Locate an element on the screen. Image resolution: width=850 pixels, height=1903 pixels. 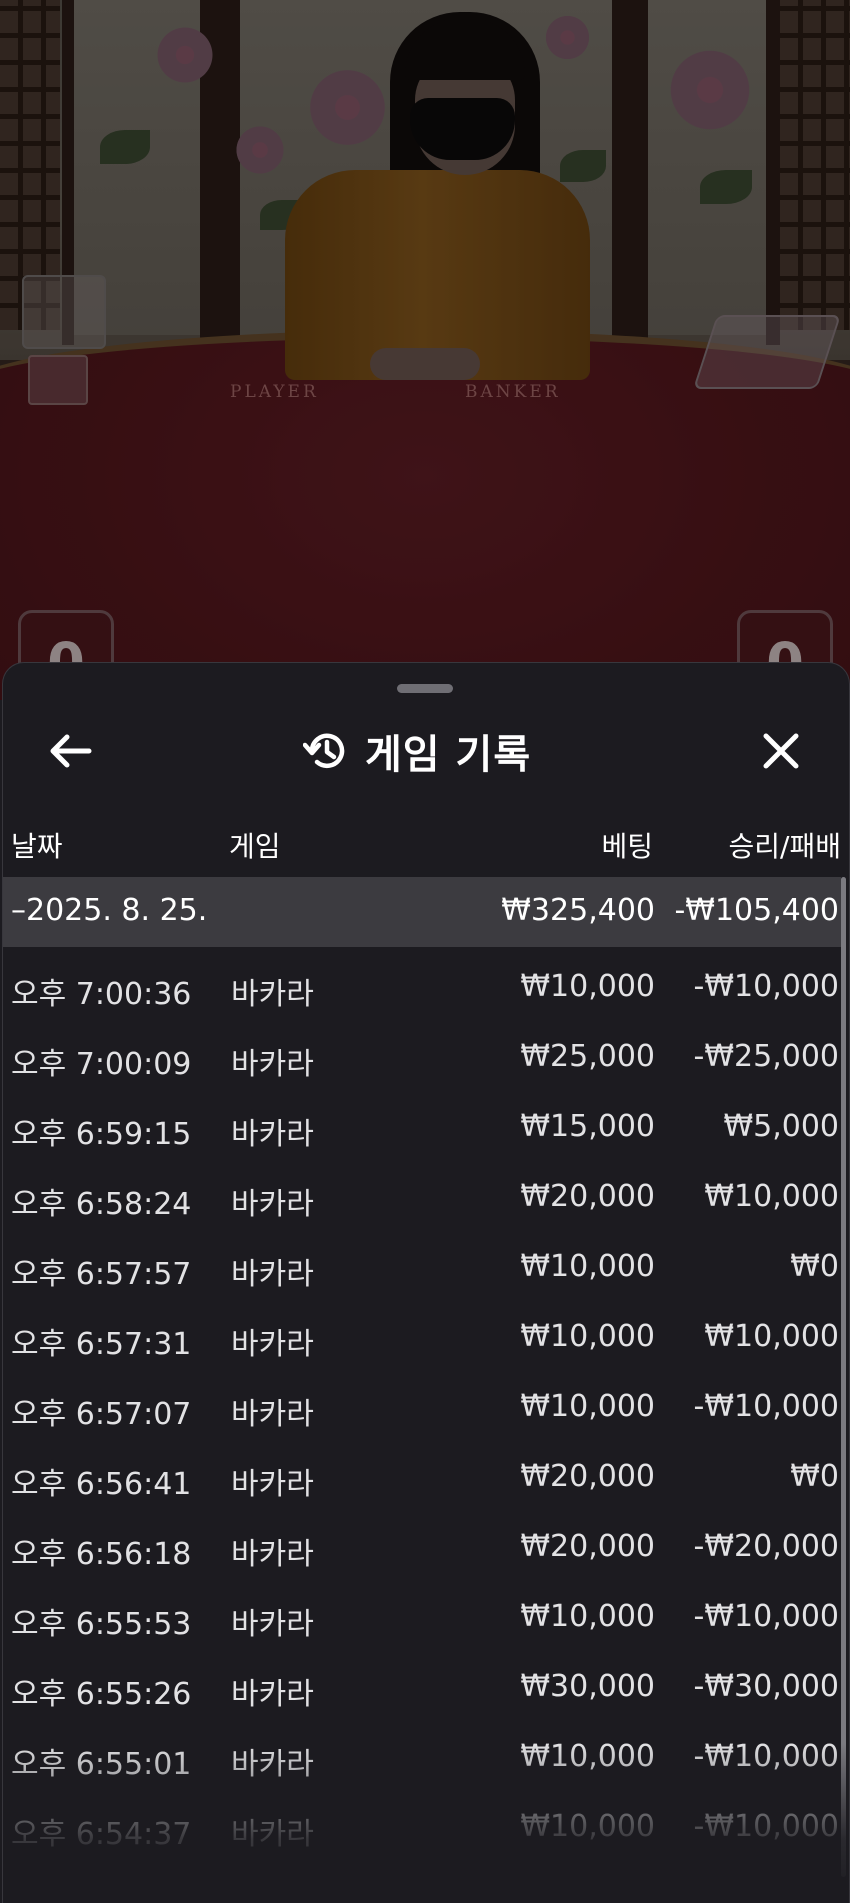
sheet-title: 게임 기록 is located at coordinates (417, 751).